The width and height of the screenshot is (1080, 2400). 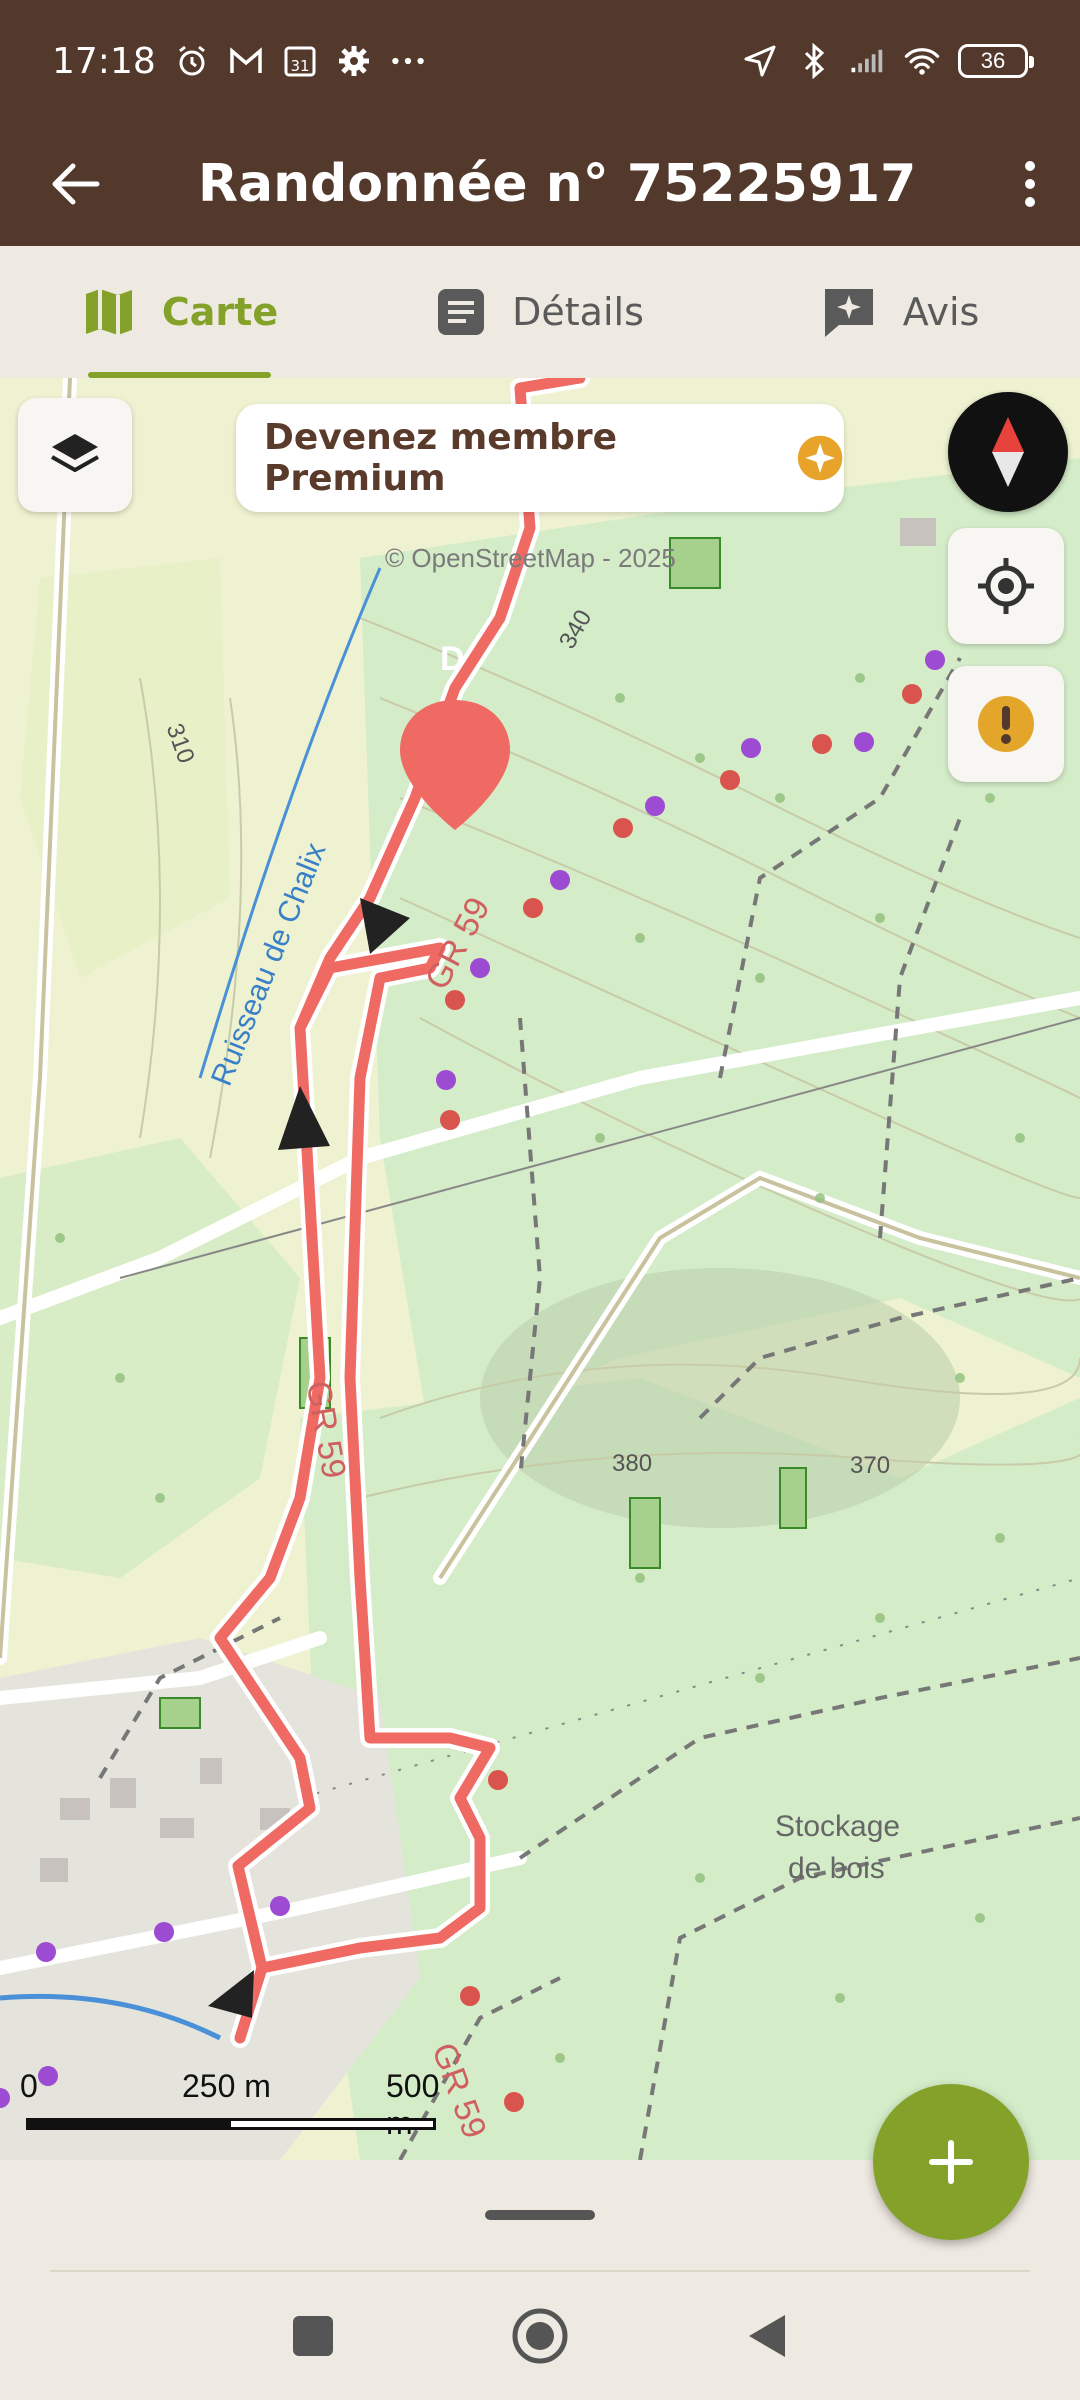 I want to click on more-dots-icon, so click(x=408, y=61).